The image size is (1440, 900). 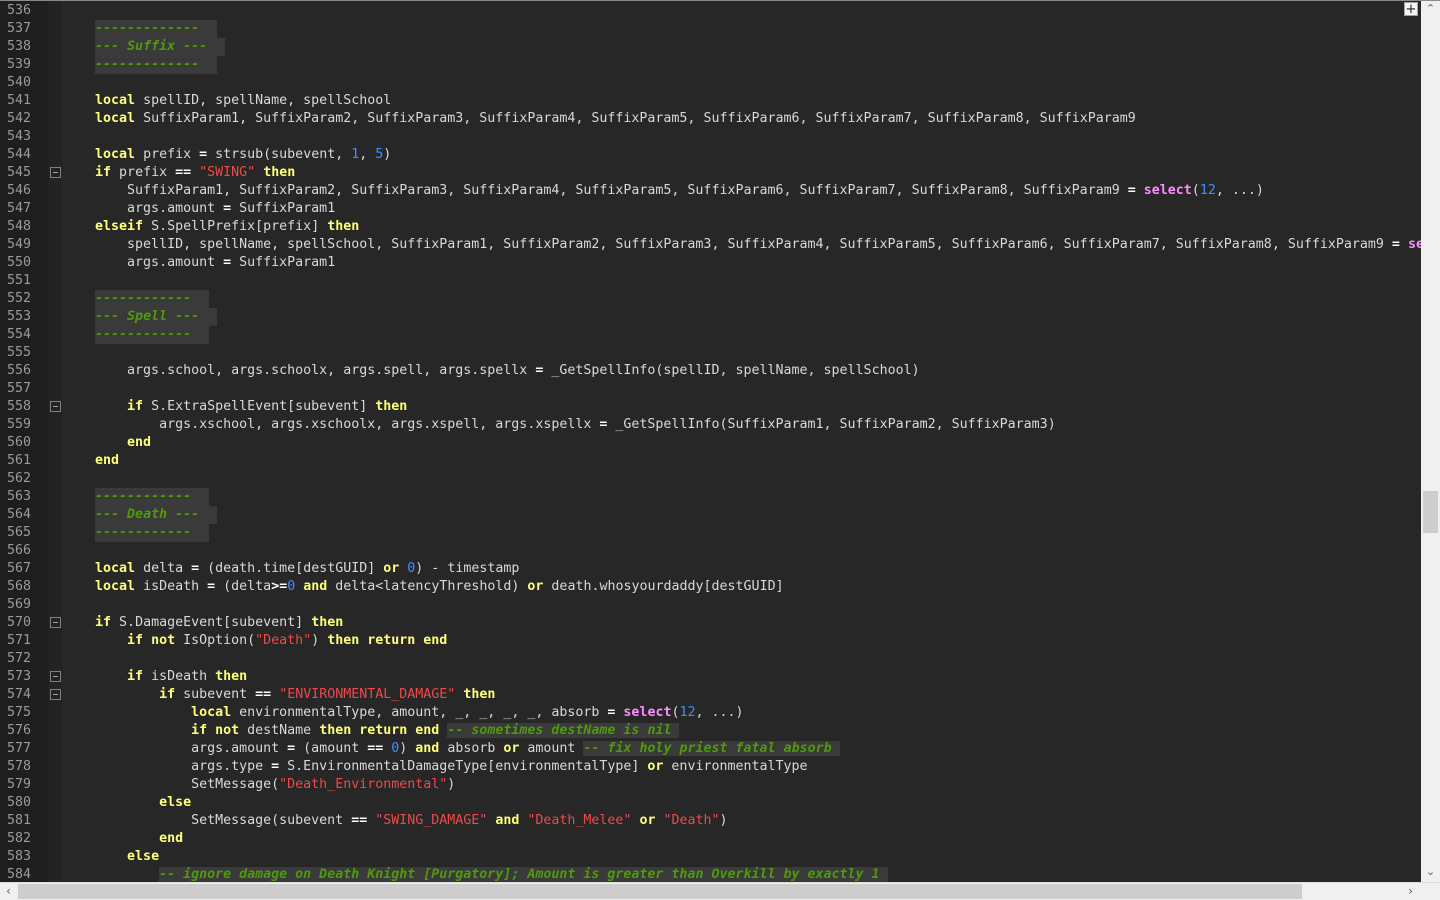 I want to click on line-number: 573, so click(x=19, y=676).